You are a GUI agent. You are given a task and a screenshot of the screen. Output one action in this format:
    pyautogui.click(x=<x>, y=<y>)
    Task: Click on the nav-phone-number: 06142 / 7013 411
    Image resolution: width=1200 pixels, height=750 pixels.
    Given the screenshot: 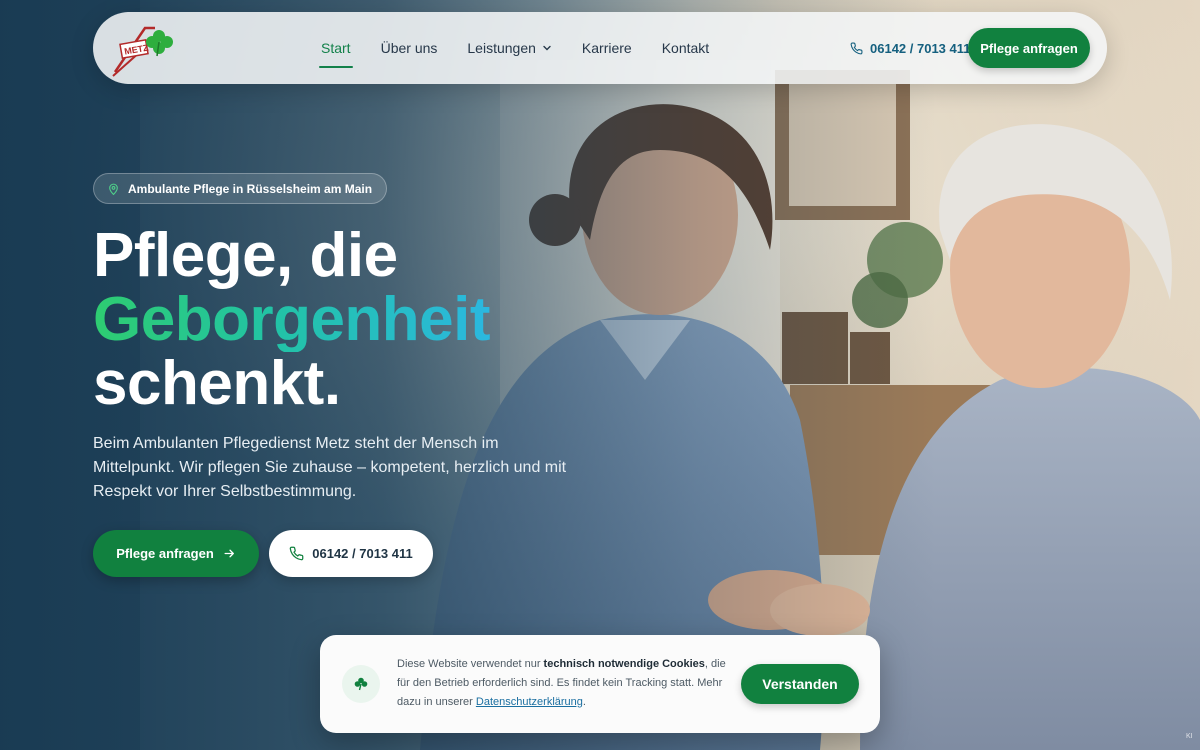 What is the action you would take?
    pyautogui.click(x=920, y=48)
    